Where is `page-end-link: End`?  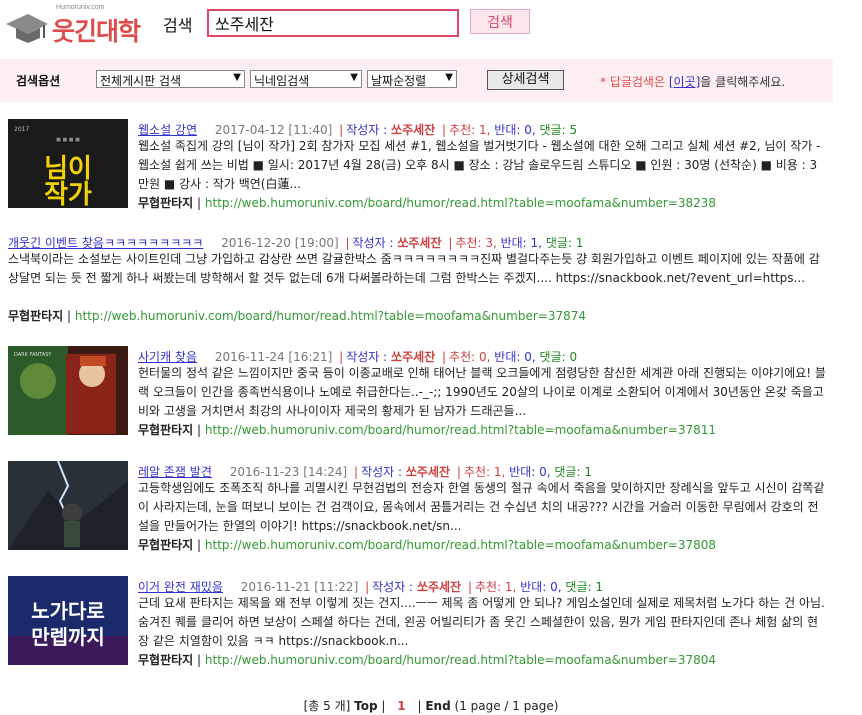
page-end-link: End is located at coordinates (437, 706).